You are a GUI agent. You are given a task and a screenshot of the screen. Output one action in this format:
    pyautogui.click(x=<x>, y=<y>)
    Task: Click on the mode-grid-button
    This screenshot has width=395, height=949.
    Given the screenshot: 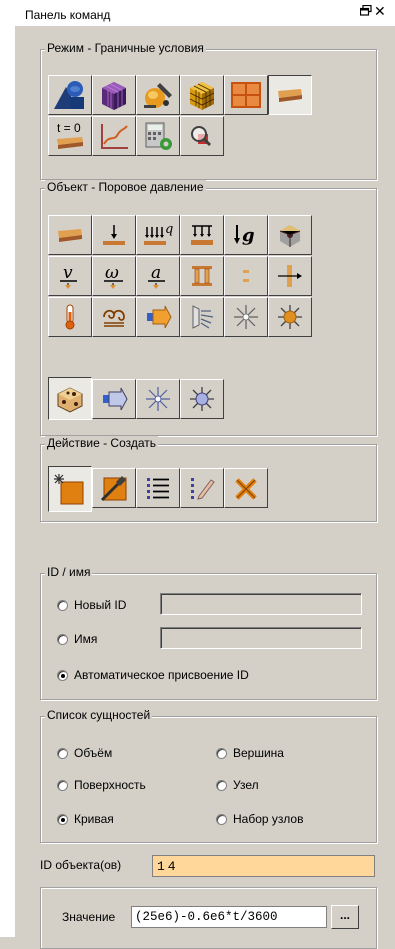 What is the action you would take?
    pyautogui.click(x=246, y=95)
    